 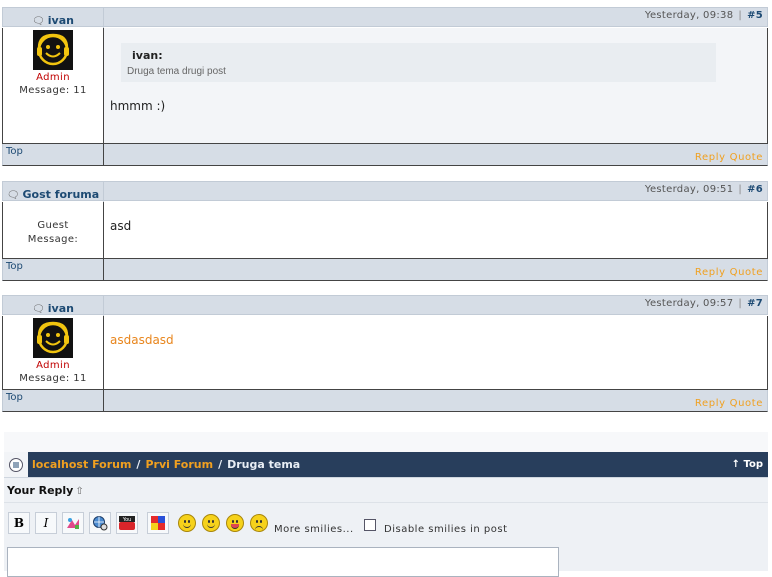 What do you see at coordinates (16, 464) in the screenshot?
I see `forum-icon` at bounding box center [16, 464].